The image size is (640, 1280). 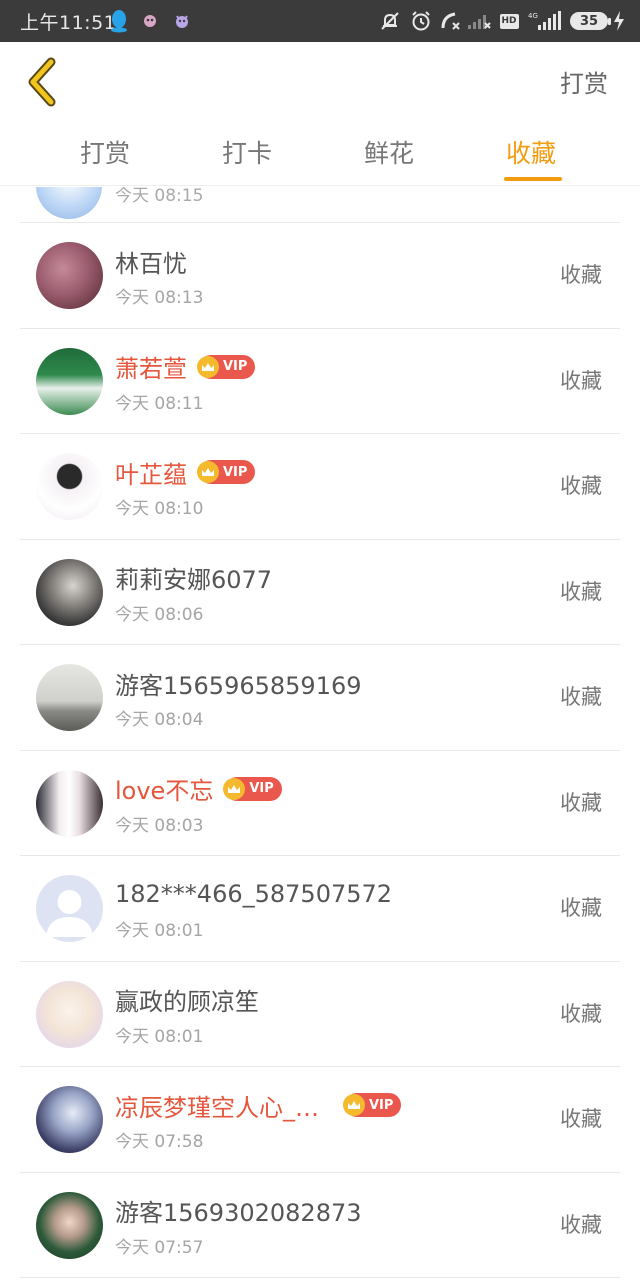 What do you see at coordinates (151, 474) in the screenshot?
I see `user-name: 叶芷蕴` at bounding box center [151, 474].